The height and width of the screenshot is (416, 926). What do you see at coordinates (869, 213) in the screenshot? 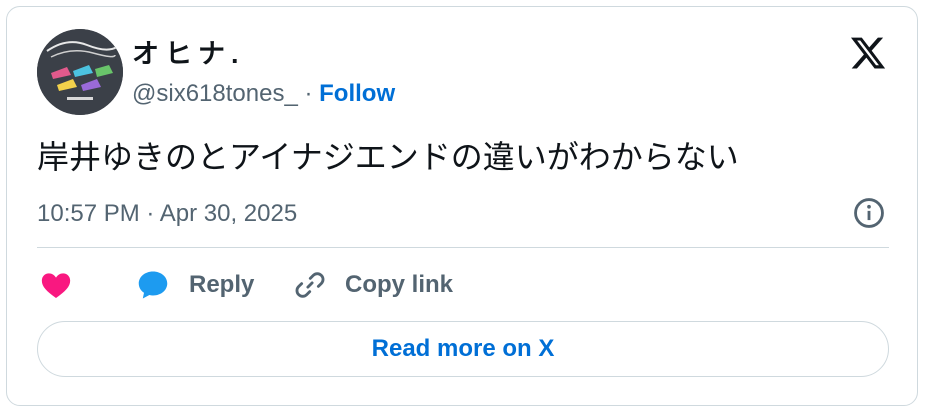
I see `info-icon` at bounding box center [869, 213].